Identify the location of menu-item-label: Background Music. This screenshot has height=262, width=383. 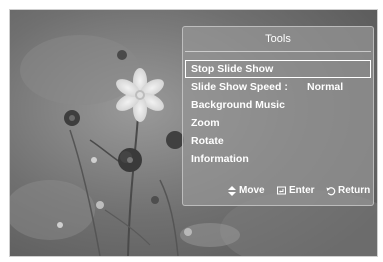
(238, 105).